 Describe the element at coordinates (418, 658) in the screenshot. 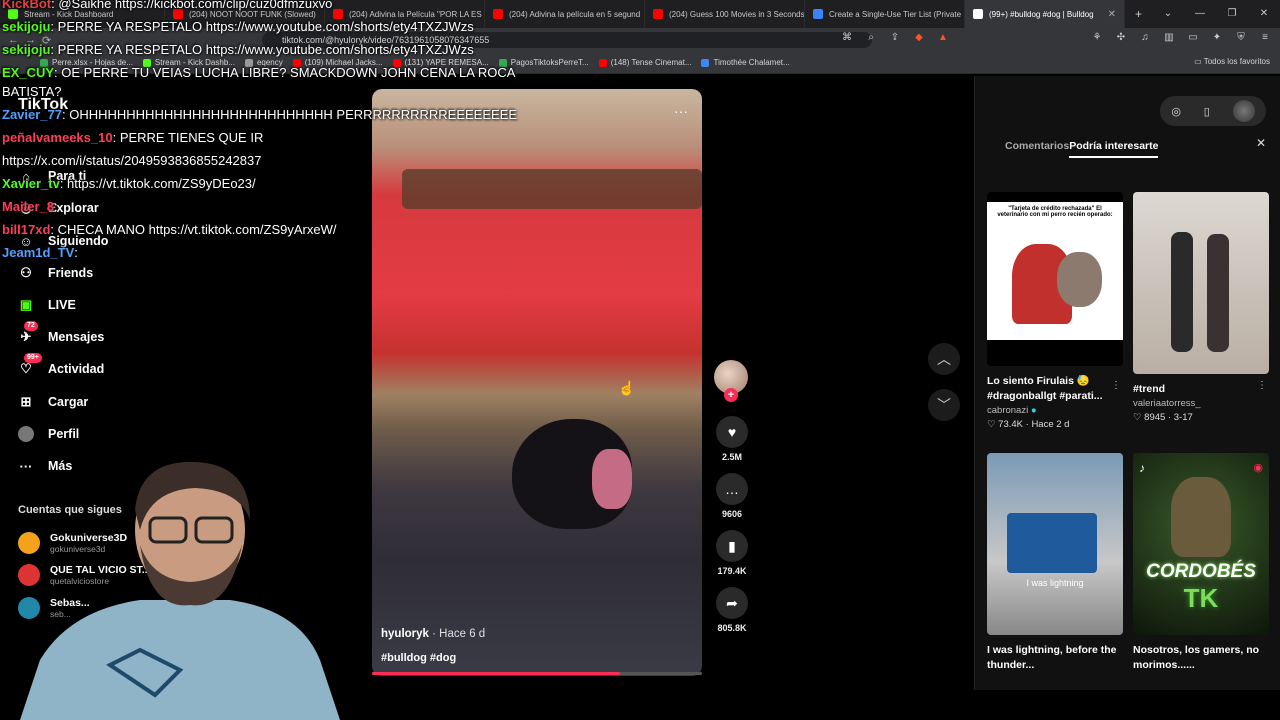

I see `video-hashtags: #bulldog #dog` at that location.